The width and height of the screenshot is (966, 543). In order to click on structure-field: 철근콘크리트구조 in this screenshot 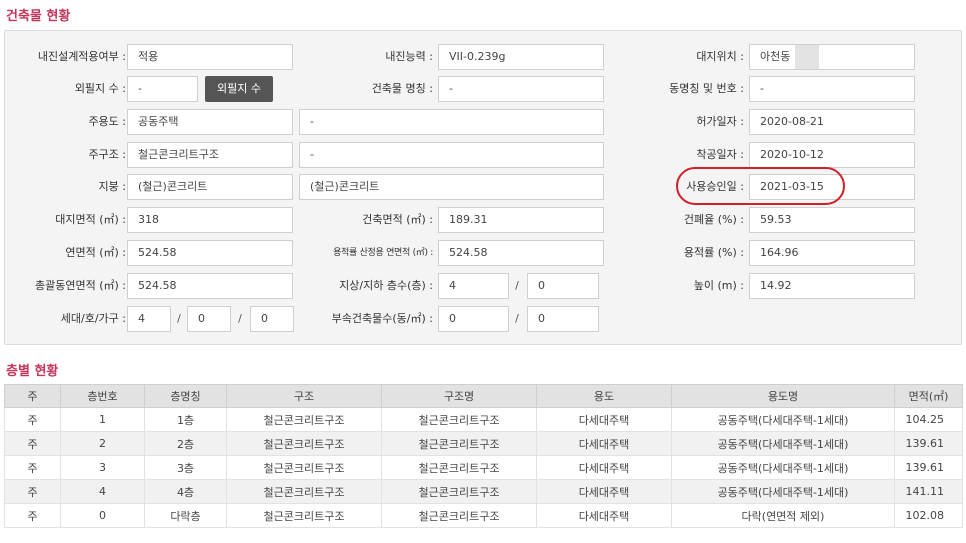, I will do `click(210, 155)`.